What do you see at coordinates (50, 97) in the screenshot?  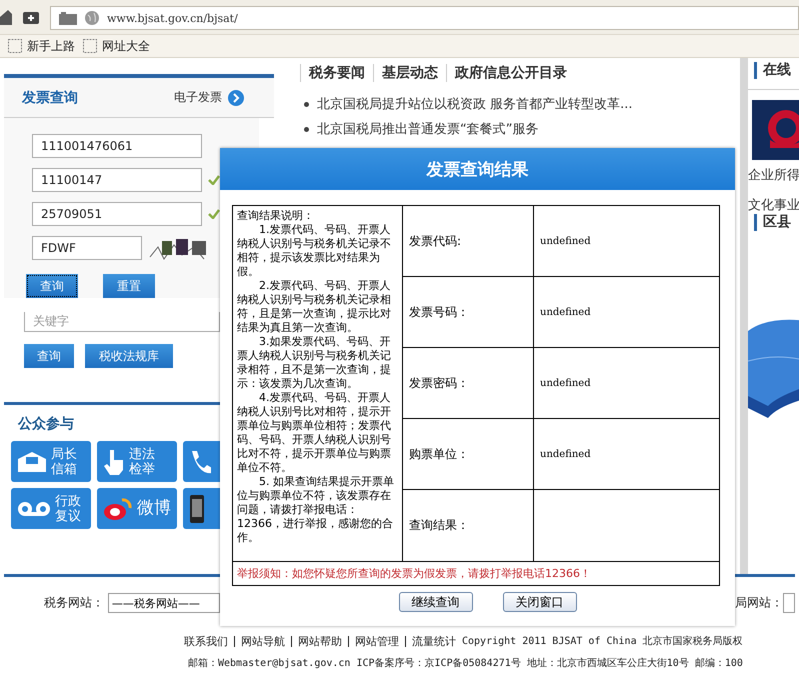 I see `panel-title: 发票查询` at bounding box center [50, 97].